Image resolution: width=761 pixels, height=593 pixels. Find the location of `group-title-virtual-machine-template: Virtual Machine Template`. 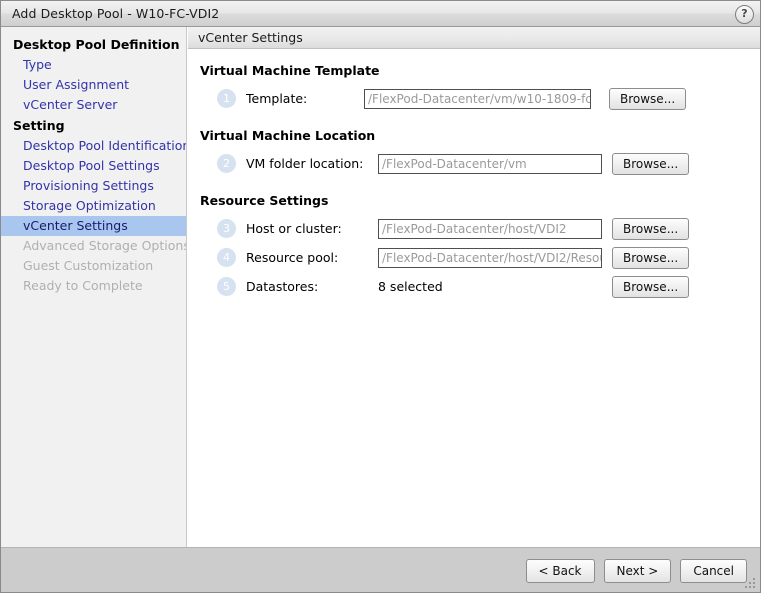

group-title-virtual-machine-template: Virtual Machine Template is located at coordinates (290, 70).